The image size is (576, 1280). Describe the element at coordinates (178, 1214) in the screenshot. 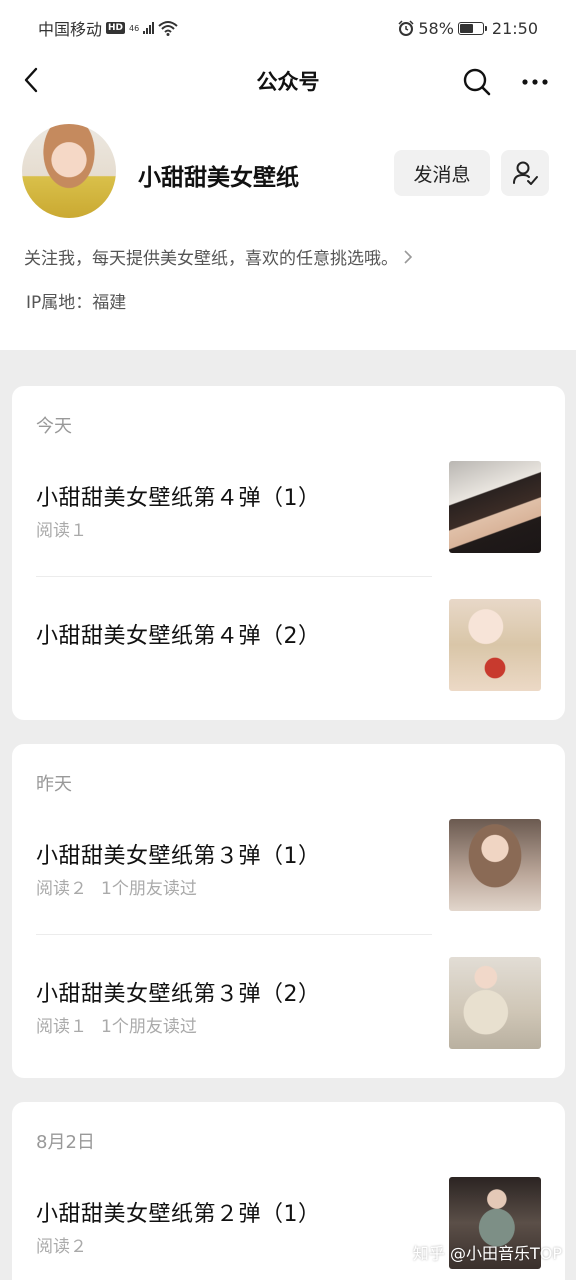

I see `article-title: 小甜甜美女壁纸第２弹（1）` at that location.